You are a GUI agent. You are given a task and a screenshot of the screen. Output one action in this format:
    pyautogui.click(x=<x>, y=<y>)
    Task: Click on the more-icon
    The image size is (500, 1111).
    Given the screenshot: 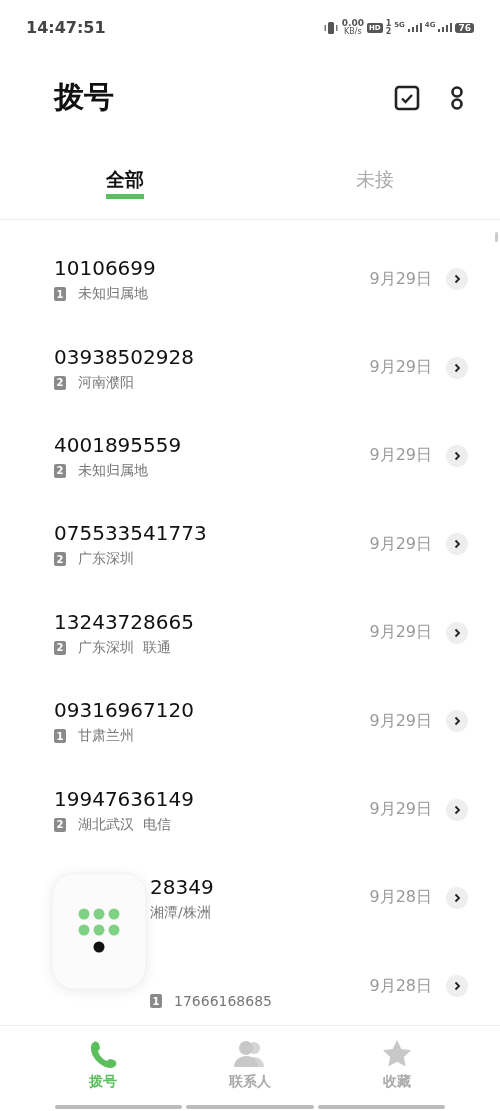 What is the action you would take?
    pyautogui.click(x=457, y=97)
    